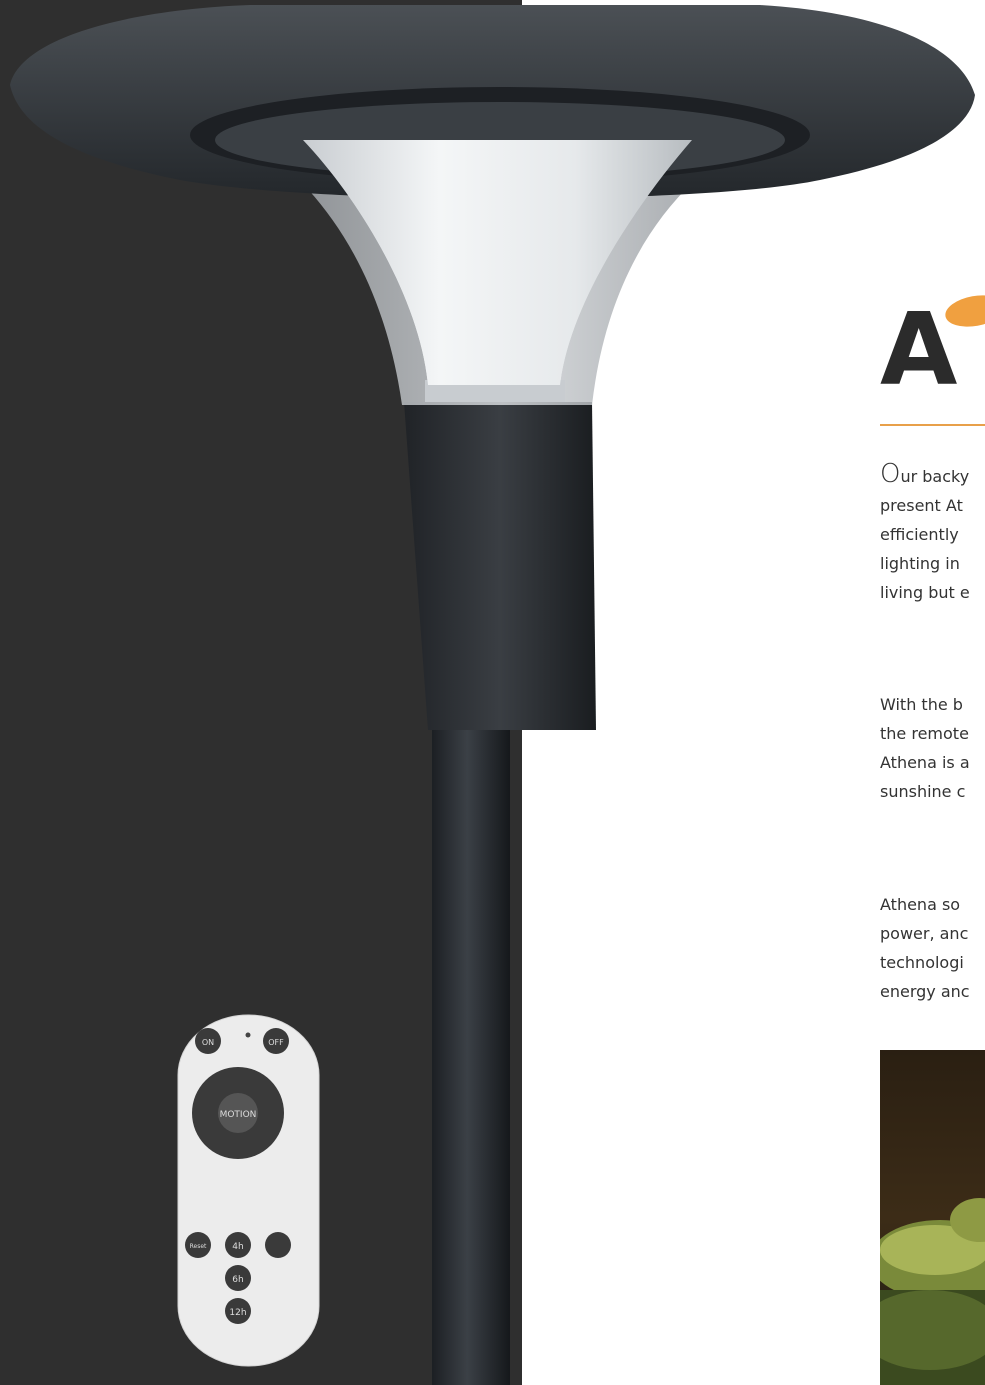  I want to click on drop-cap: O, so click(890, 474).